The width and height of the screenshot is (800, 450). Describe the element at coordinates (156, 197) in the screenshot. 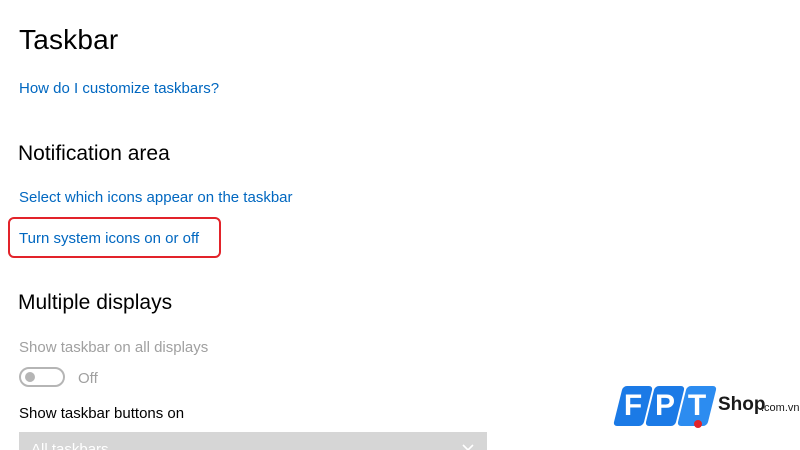

I see `select-taskbar-icons-link: Select which icons appear on the taskbar` at that location.